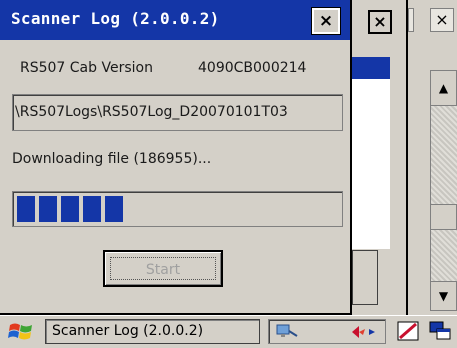  What do you see at coordinates (115, 18) in the screenshot?
I see `dialog-title: Scanner Log (2.0.0.2)` at bounding box center [115, 18].